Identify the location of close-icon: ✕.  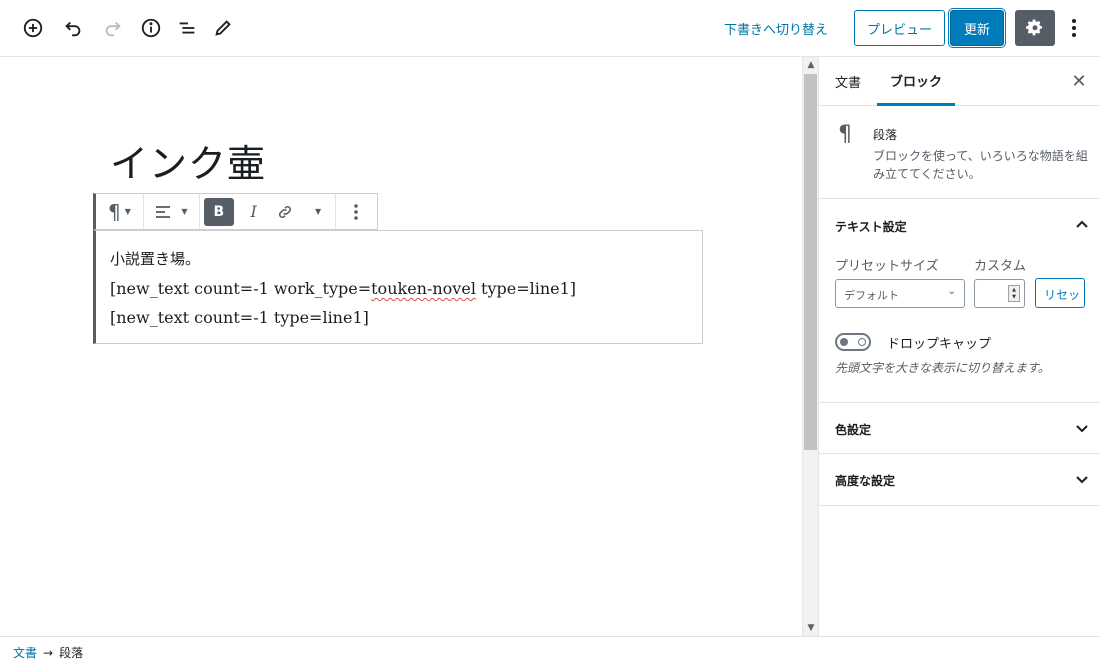
(1079, 81).